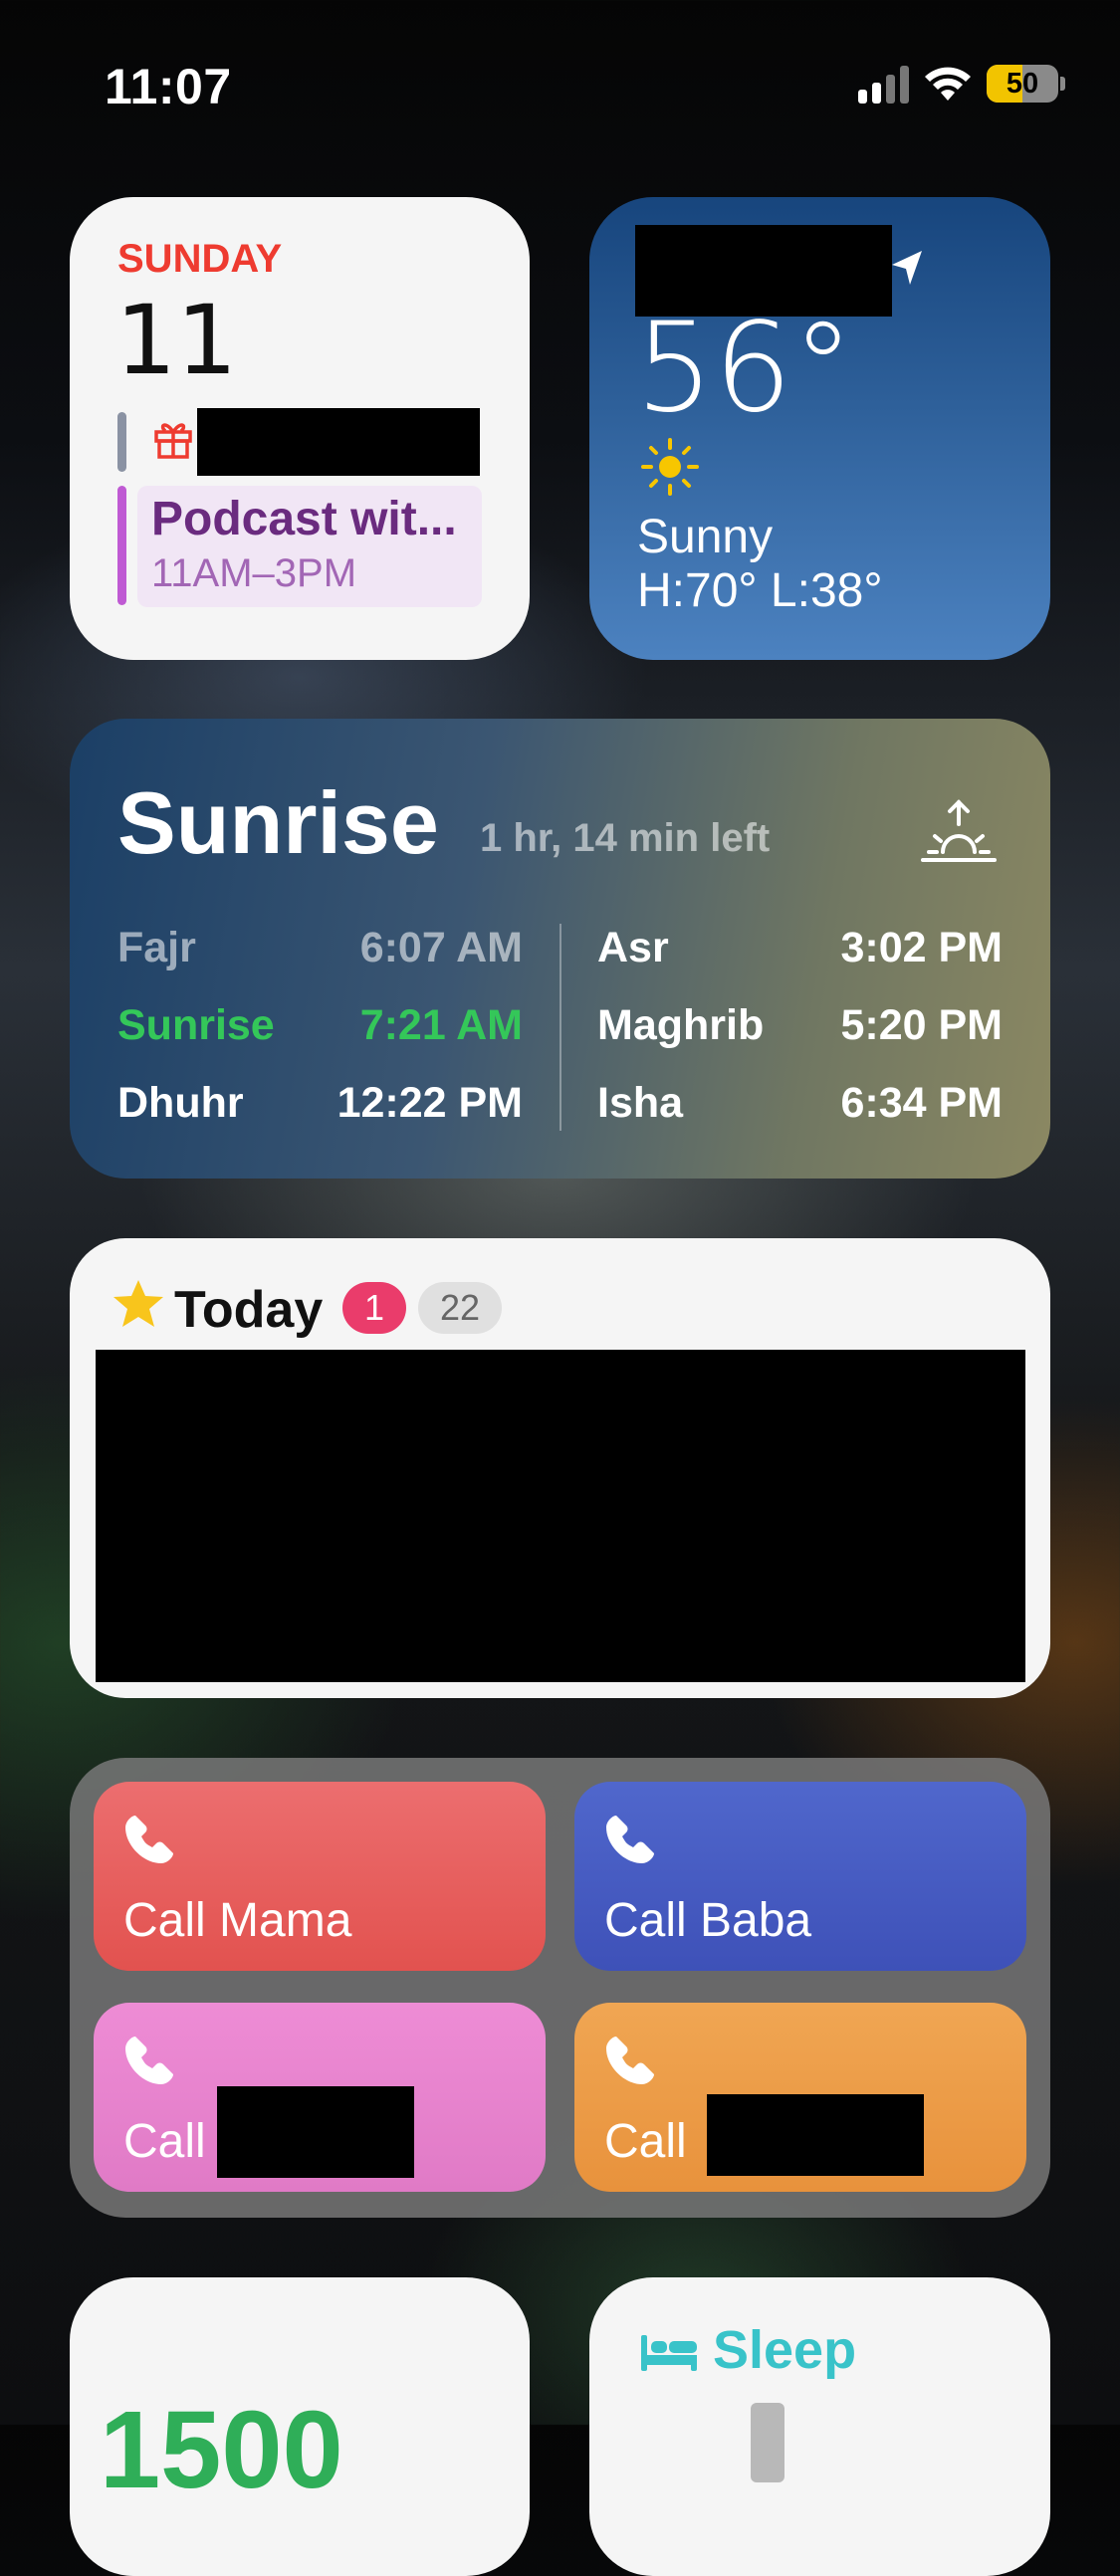  What do you see at coordinates (278, 822) in the screenshot?
I see `next-prayer-title: Sunrise` at bounding box center [278, 822].